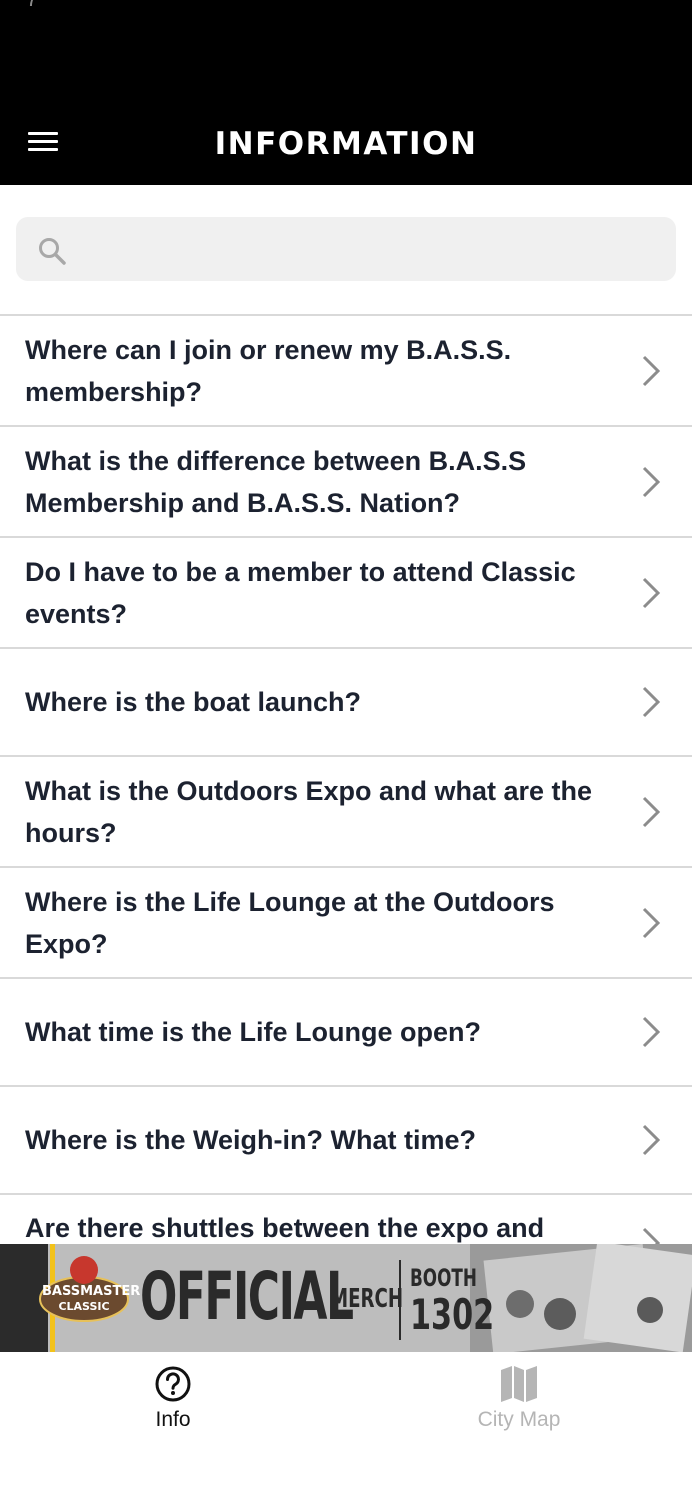 Image resolution: width=692 pixels, height=1500 pixels. I want to click on faq-item-label: Where is the boat launch?, so click(193, 702).